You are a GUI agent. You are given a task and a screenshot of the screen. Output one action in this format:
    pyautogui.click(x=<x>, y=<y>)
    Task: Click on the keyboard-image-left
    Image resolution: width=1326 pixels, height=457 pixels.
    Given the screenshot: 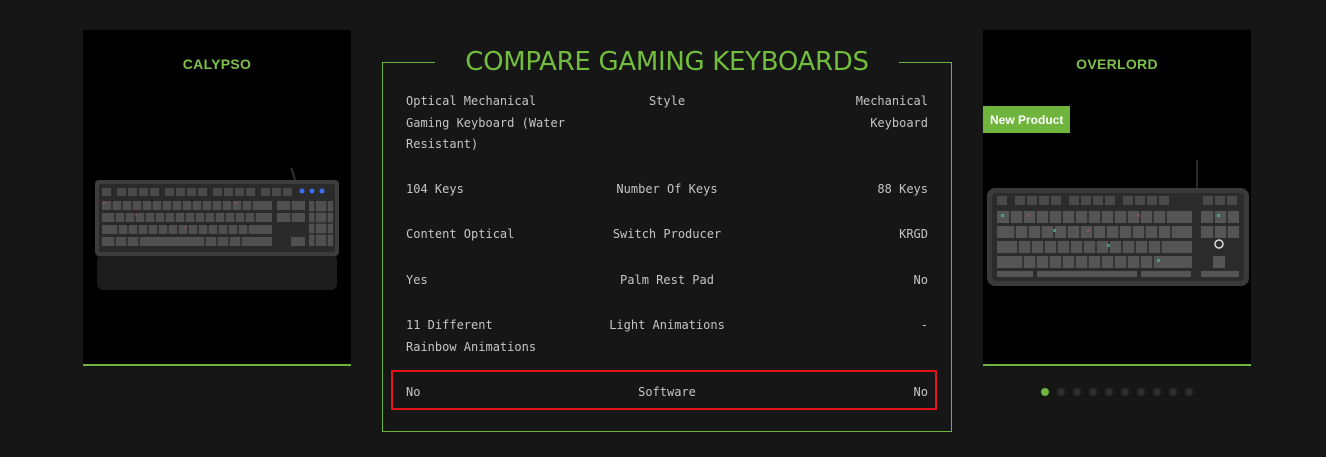 What is the action you would take?
    pyautogui.click(x=218, y=230)
    